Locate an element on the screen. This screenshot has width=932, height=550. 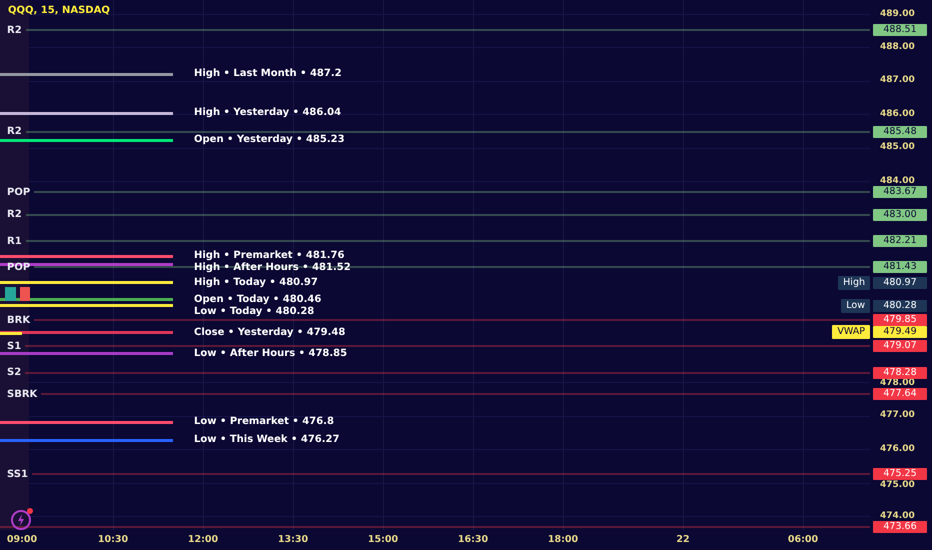
price-tag: 480.97 is located at coordinates (900, 282).